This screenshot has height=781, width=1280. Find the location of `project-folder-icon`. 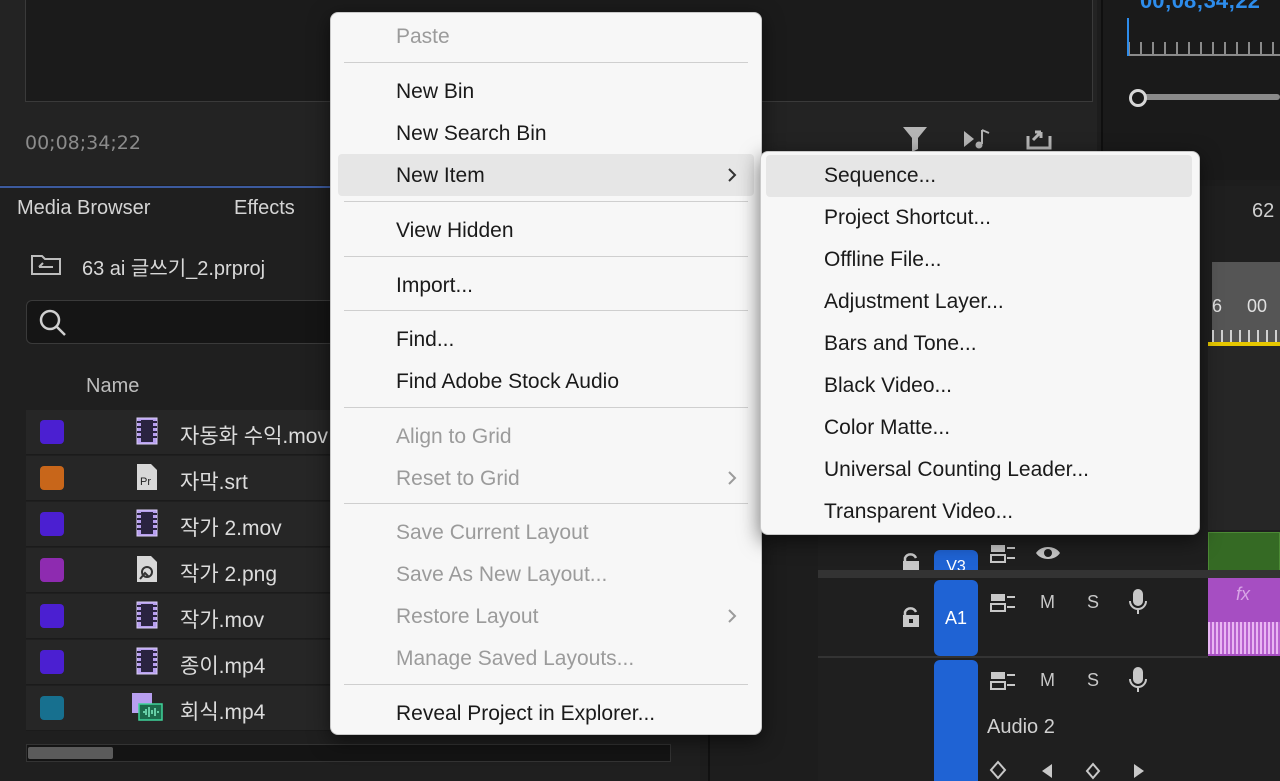

project-folder-icon is located at coordinates (46, 263).